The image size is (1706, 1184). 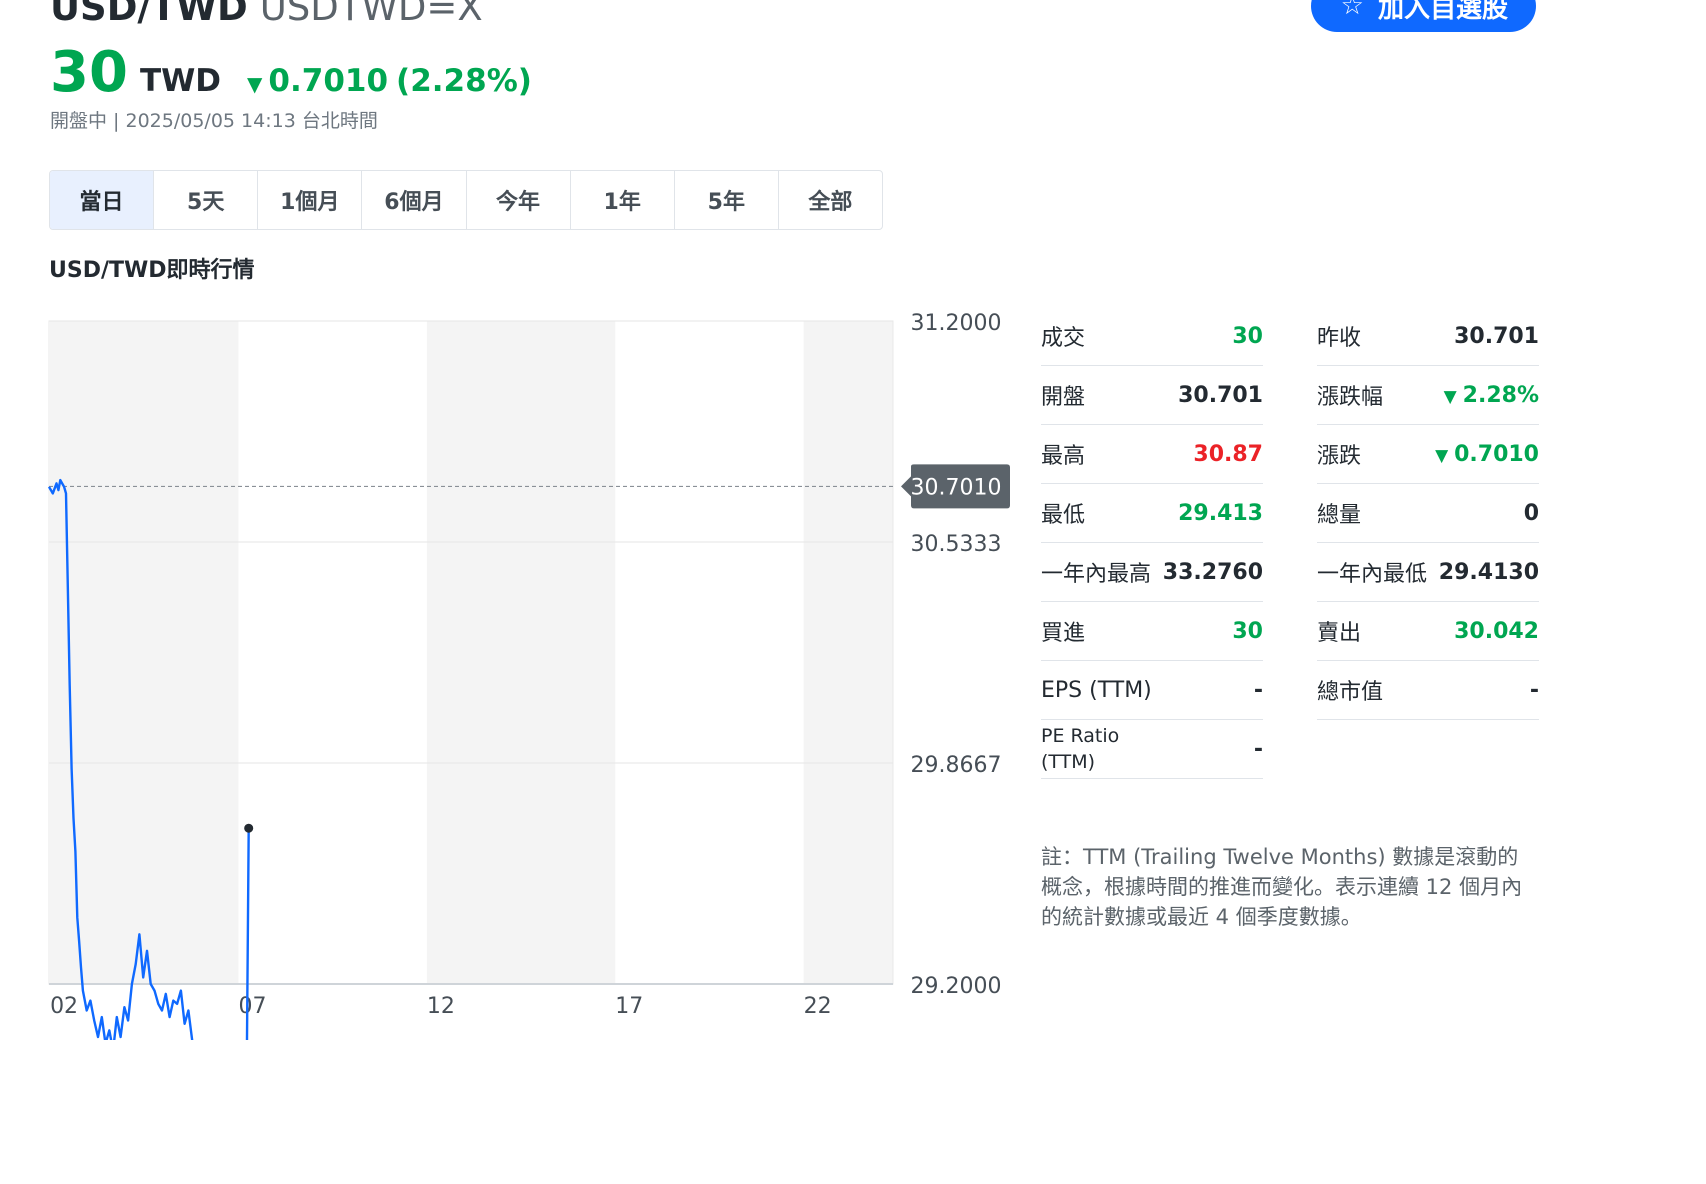 I want to click on stat-row: 買進 30, so click(x=1152, y=631).